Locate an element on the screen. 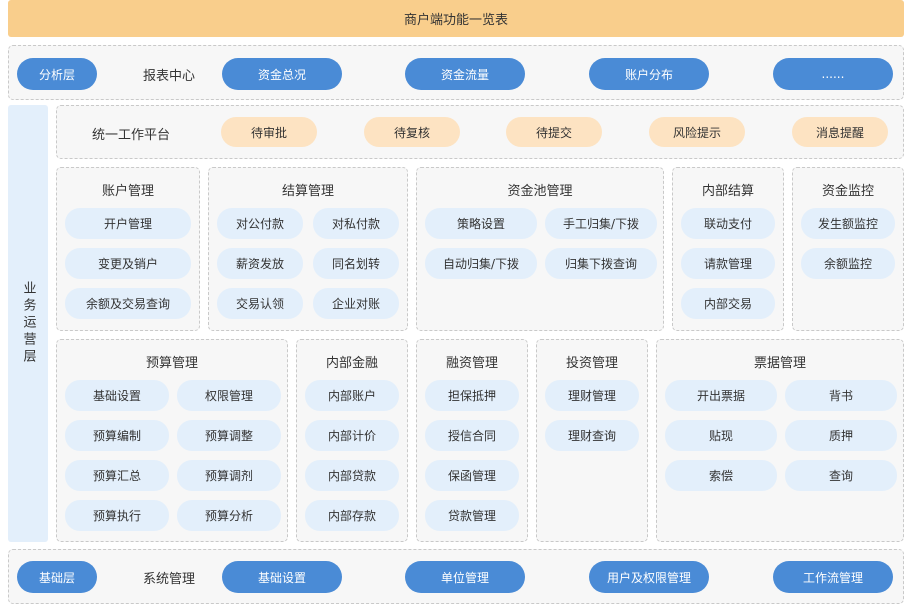  module-item: 内部交易 is located at coordinates (728, 303).